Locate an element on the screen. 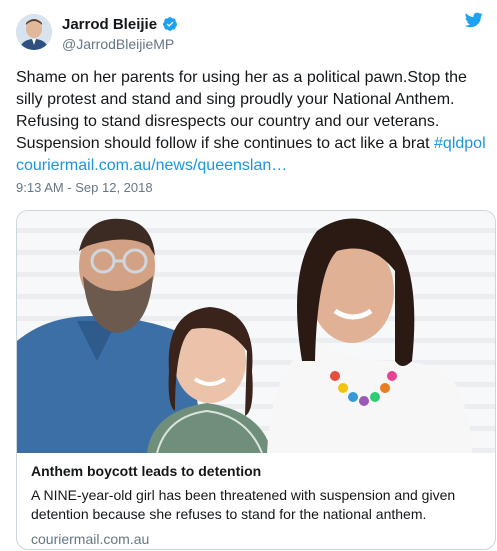  display-name: Jarrod Bleijie is located at coordinates (109, 24).